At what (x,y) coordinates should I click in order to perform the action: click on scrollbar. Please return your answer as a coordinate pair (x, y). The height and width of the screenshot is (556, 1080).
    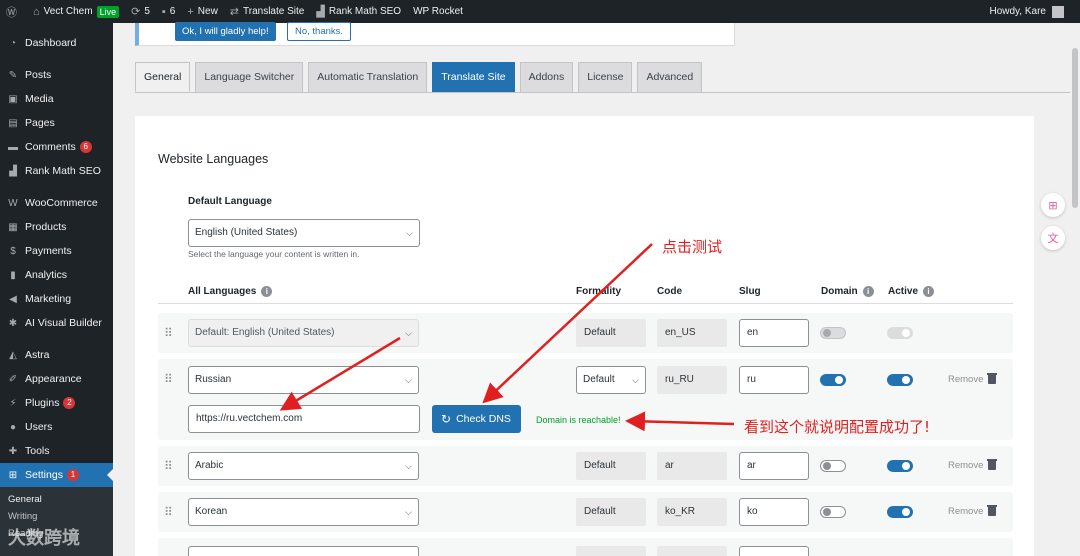
    Looking at the image, I should click on (1075, 289).